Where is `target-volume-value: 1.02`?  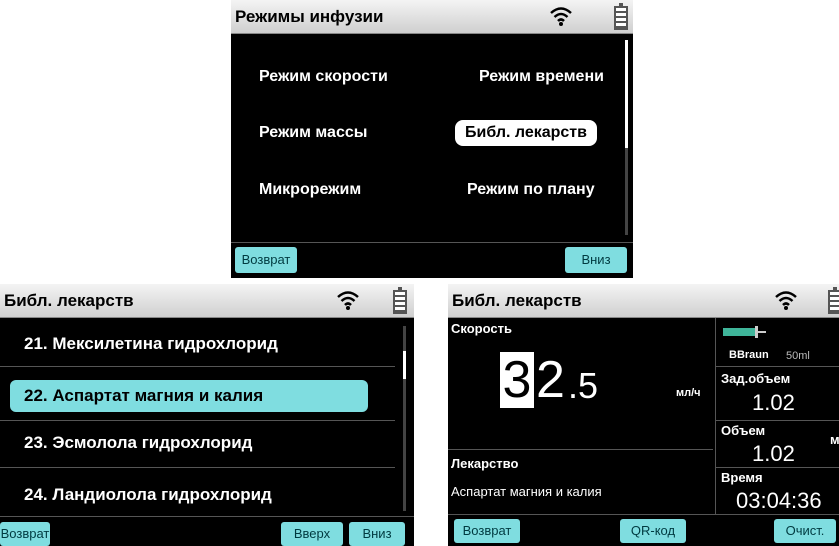
target-volume-value: 1.02 is located at coordinates (773, 402).